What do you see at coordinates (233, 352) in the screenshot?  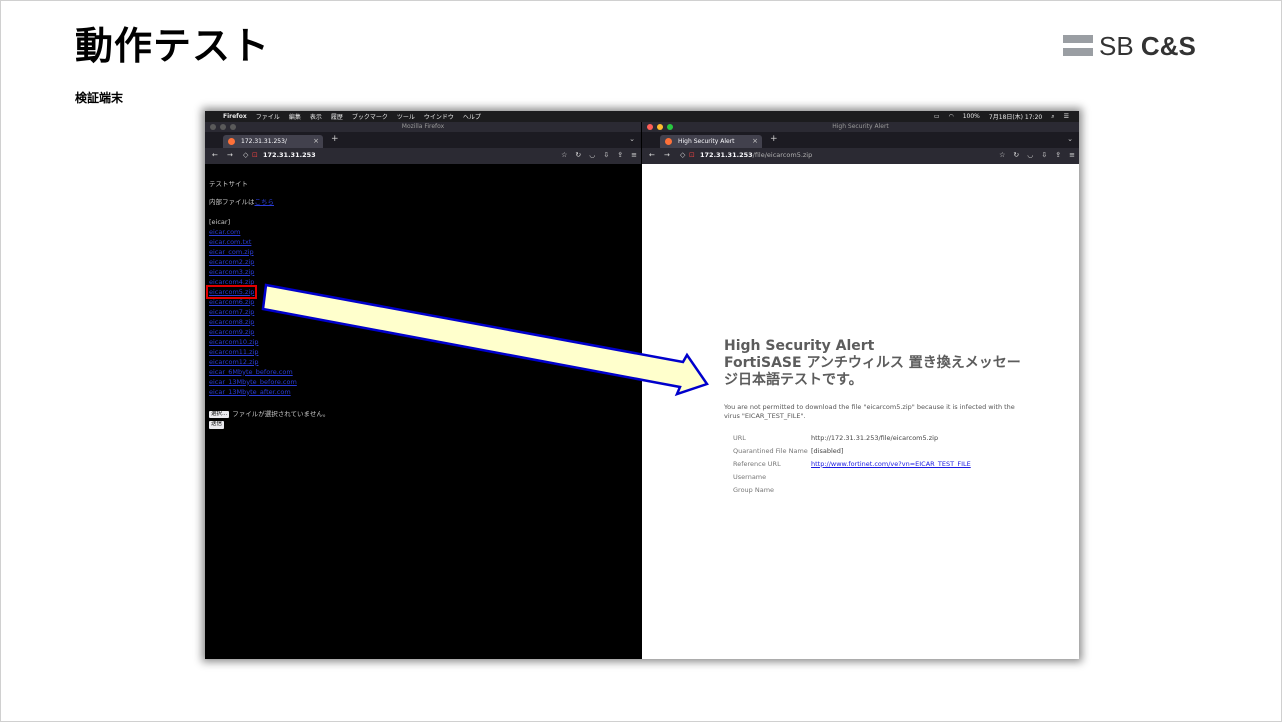 I see `eicar-file-link: eicarcom11.zip` at bounding box center [233, 352].